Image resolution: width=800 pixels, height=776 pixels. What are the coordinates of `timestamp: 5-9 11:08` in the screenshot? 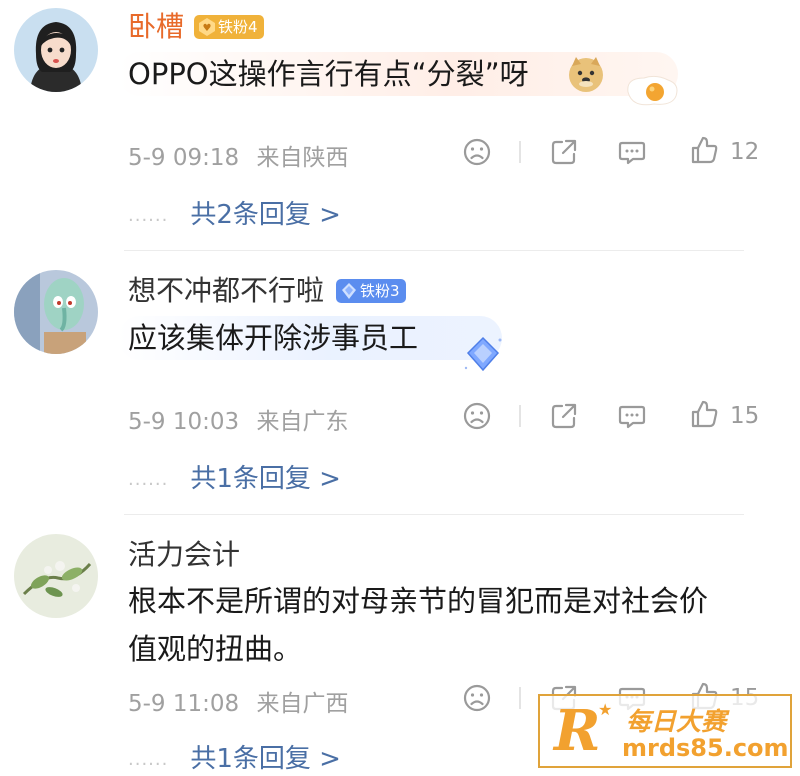 It's located at (184, 704).